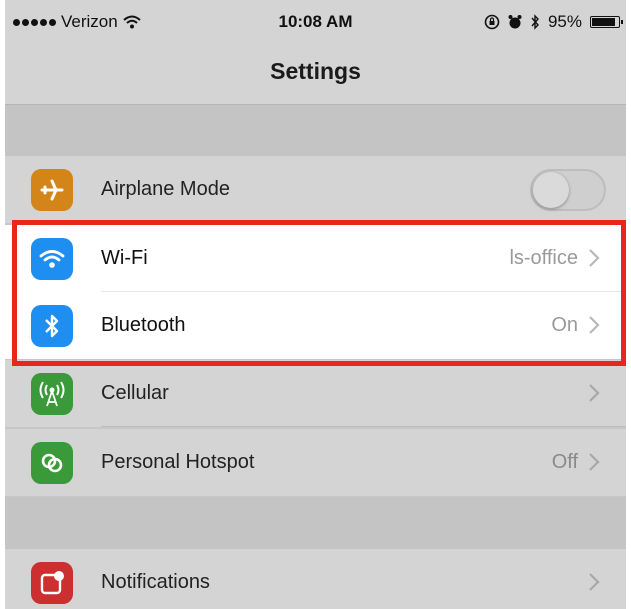 The width and height of the screenshot is (631, 609). I want to click on hotspot-link-icon, so click(52, 463).